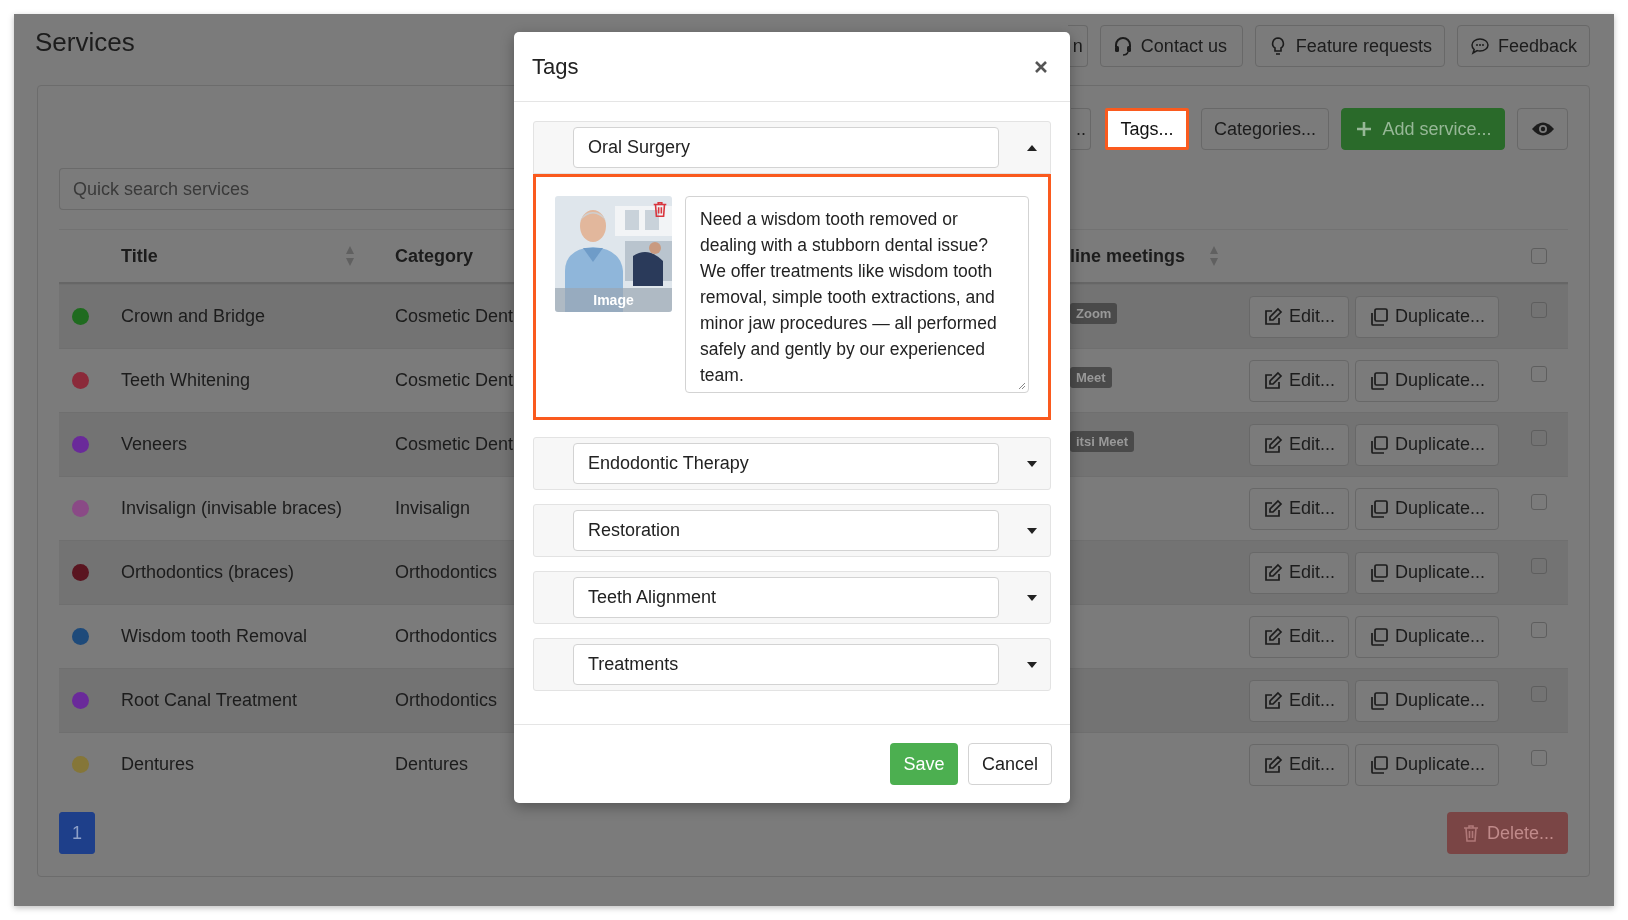 Image resolution: width=1628 pixels, height=920 pixels. I want to click on view-button, so click(1542, 129).